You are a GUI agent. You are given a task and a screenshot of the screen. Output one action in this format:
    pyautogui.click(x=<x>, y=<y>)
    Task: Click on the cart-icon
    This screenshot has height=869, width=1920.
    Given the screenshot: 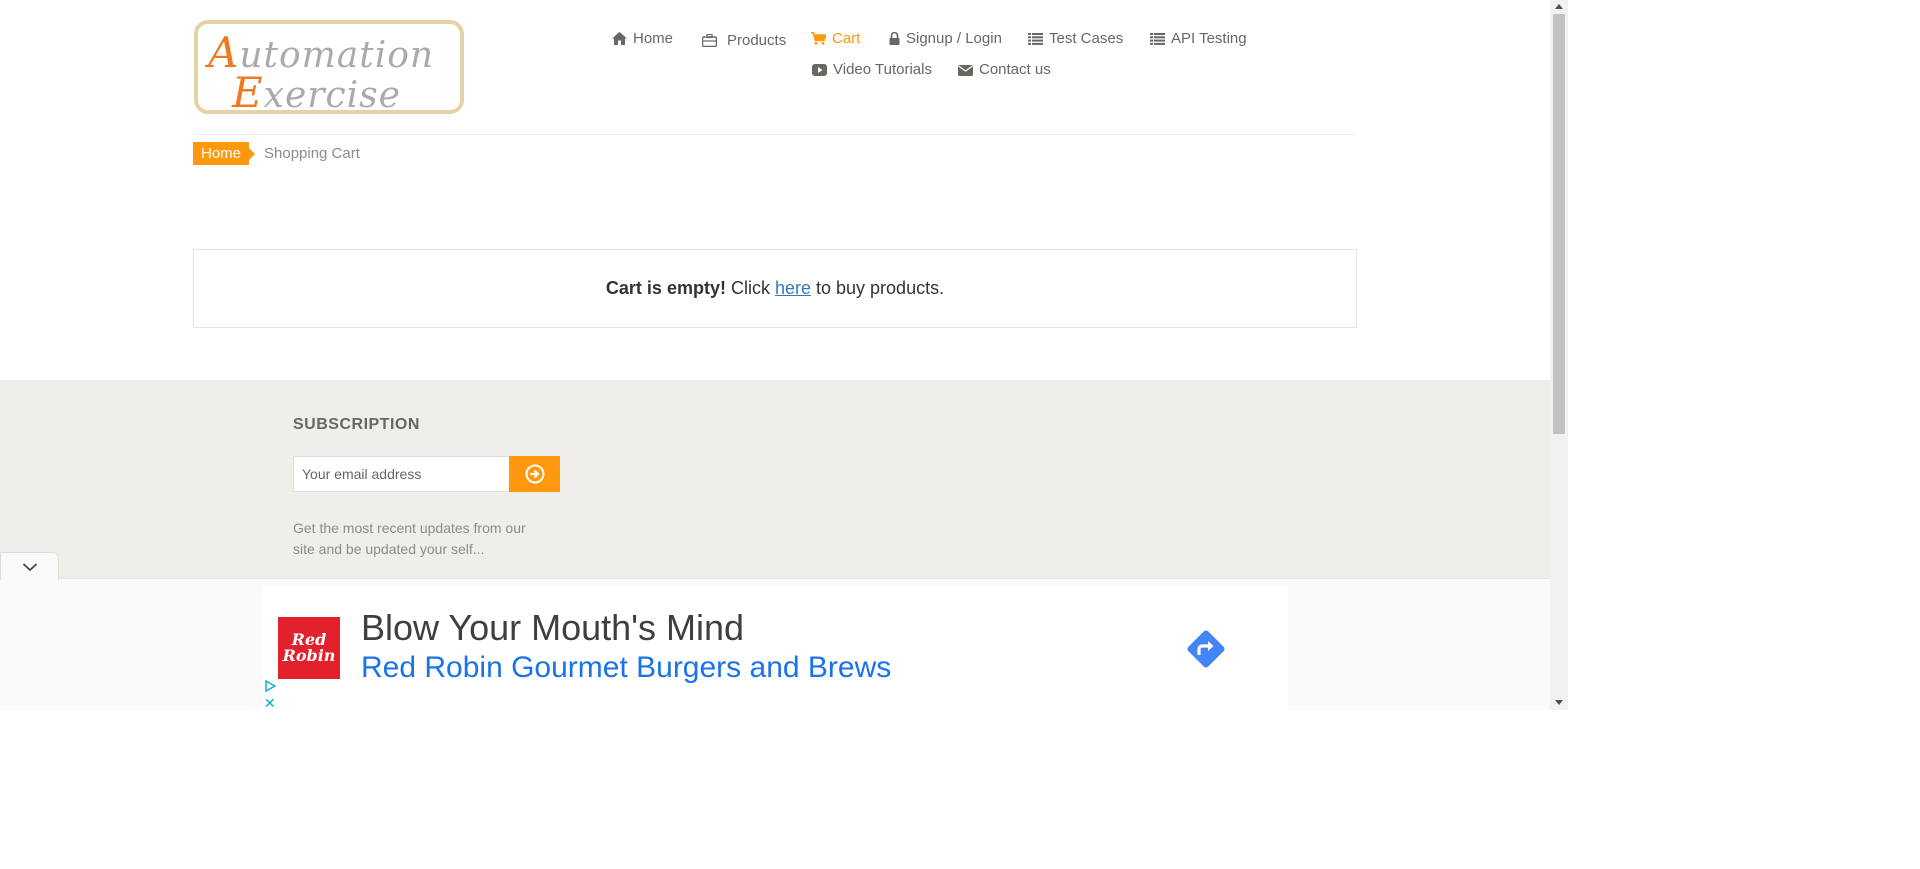 What is the action you would take?
    pyautogui.click(x=818, y=38)
    